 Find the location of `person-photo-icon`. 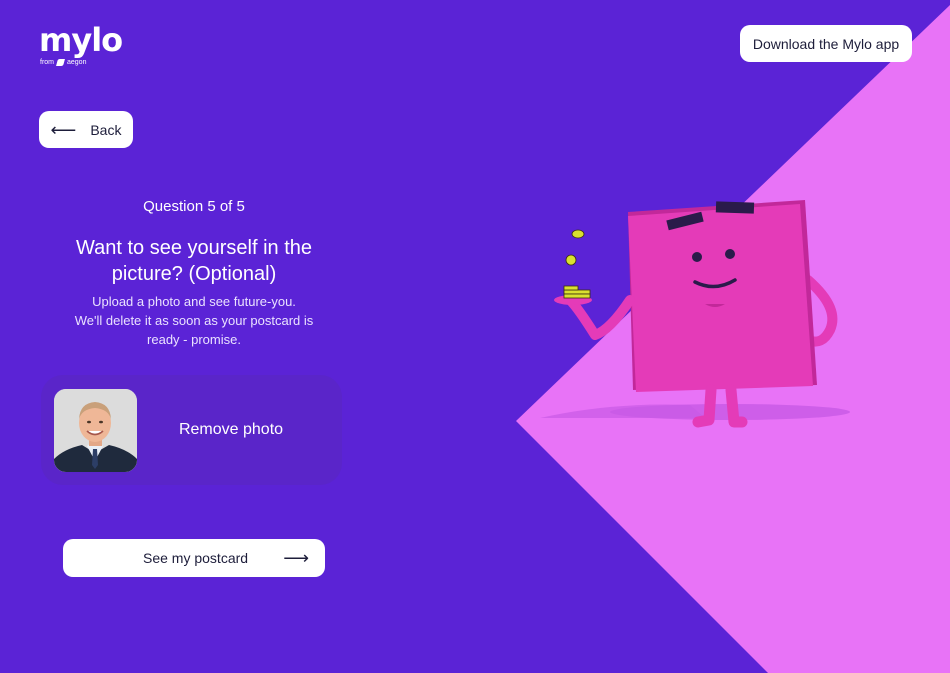

person-photo-icon is located at coordinates (95, 430).